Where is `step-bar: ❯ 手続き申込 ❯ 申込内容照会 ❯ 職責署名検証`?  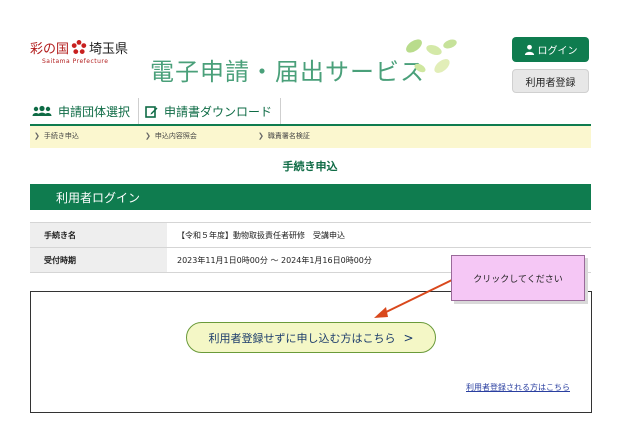 step-bar: ❯ 手続き申込 ❯ 申込内容照会 ❯ 職責署名検証 is located at coordinates (310, 137).